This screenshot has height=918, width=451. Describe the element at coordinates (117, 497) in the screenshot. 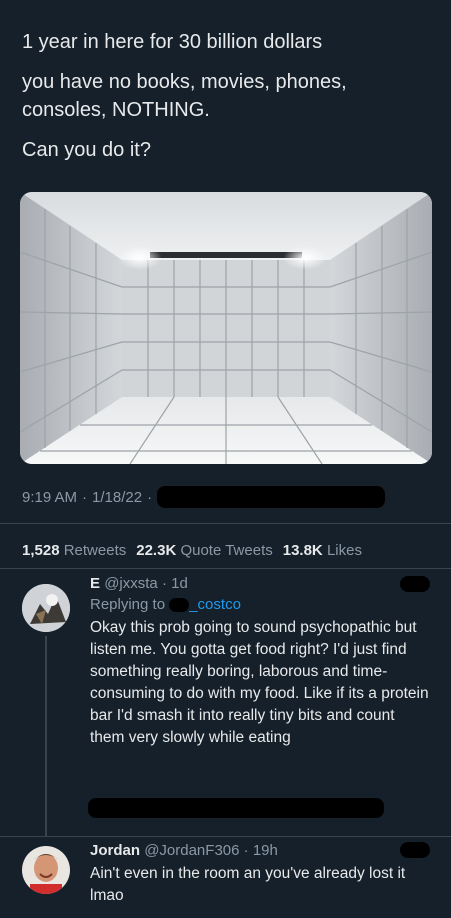

I see `tweet-date: 1/18/22` at that location.